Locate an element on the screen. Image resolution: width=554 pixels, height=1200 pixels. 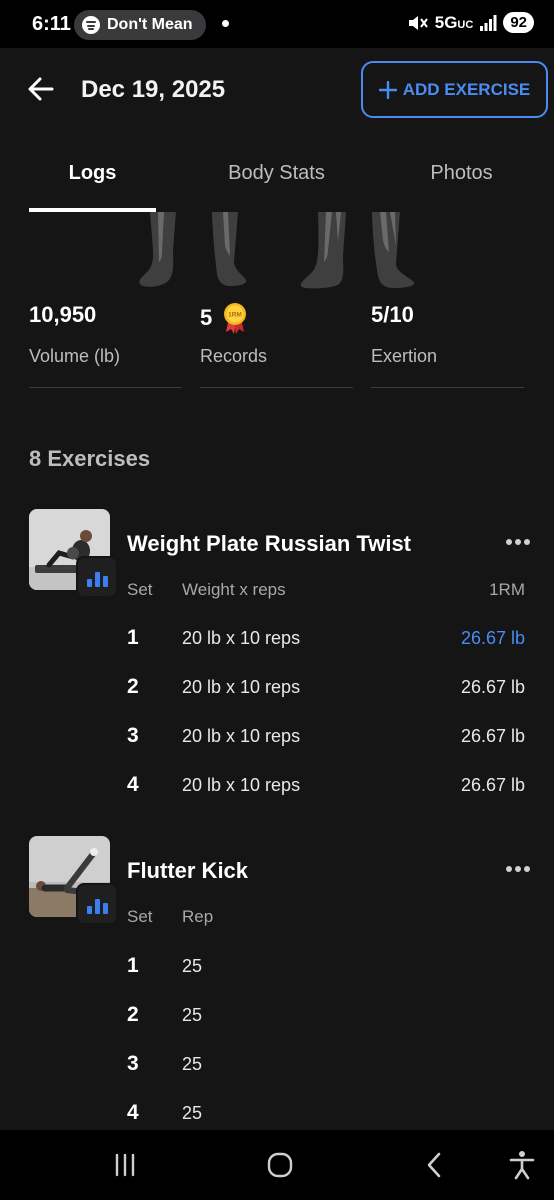
back-arrow-icon is located at coordinates (41, 89).